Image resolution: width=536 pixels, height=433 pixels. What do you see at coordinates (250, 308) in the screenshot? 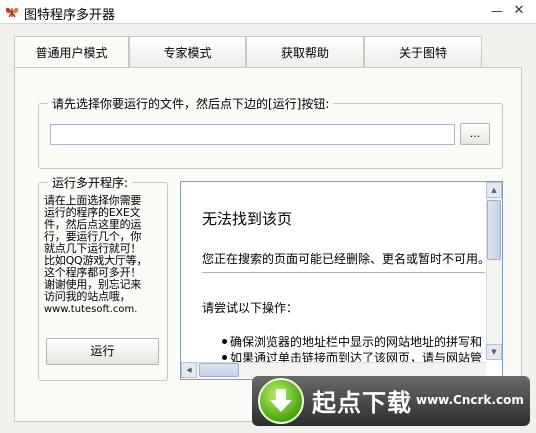
I see `try-following-label: 请尝试以下操作：` at bounding box center [250, 308].